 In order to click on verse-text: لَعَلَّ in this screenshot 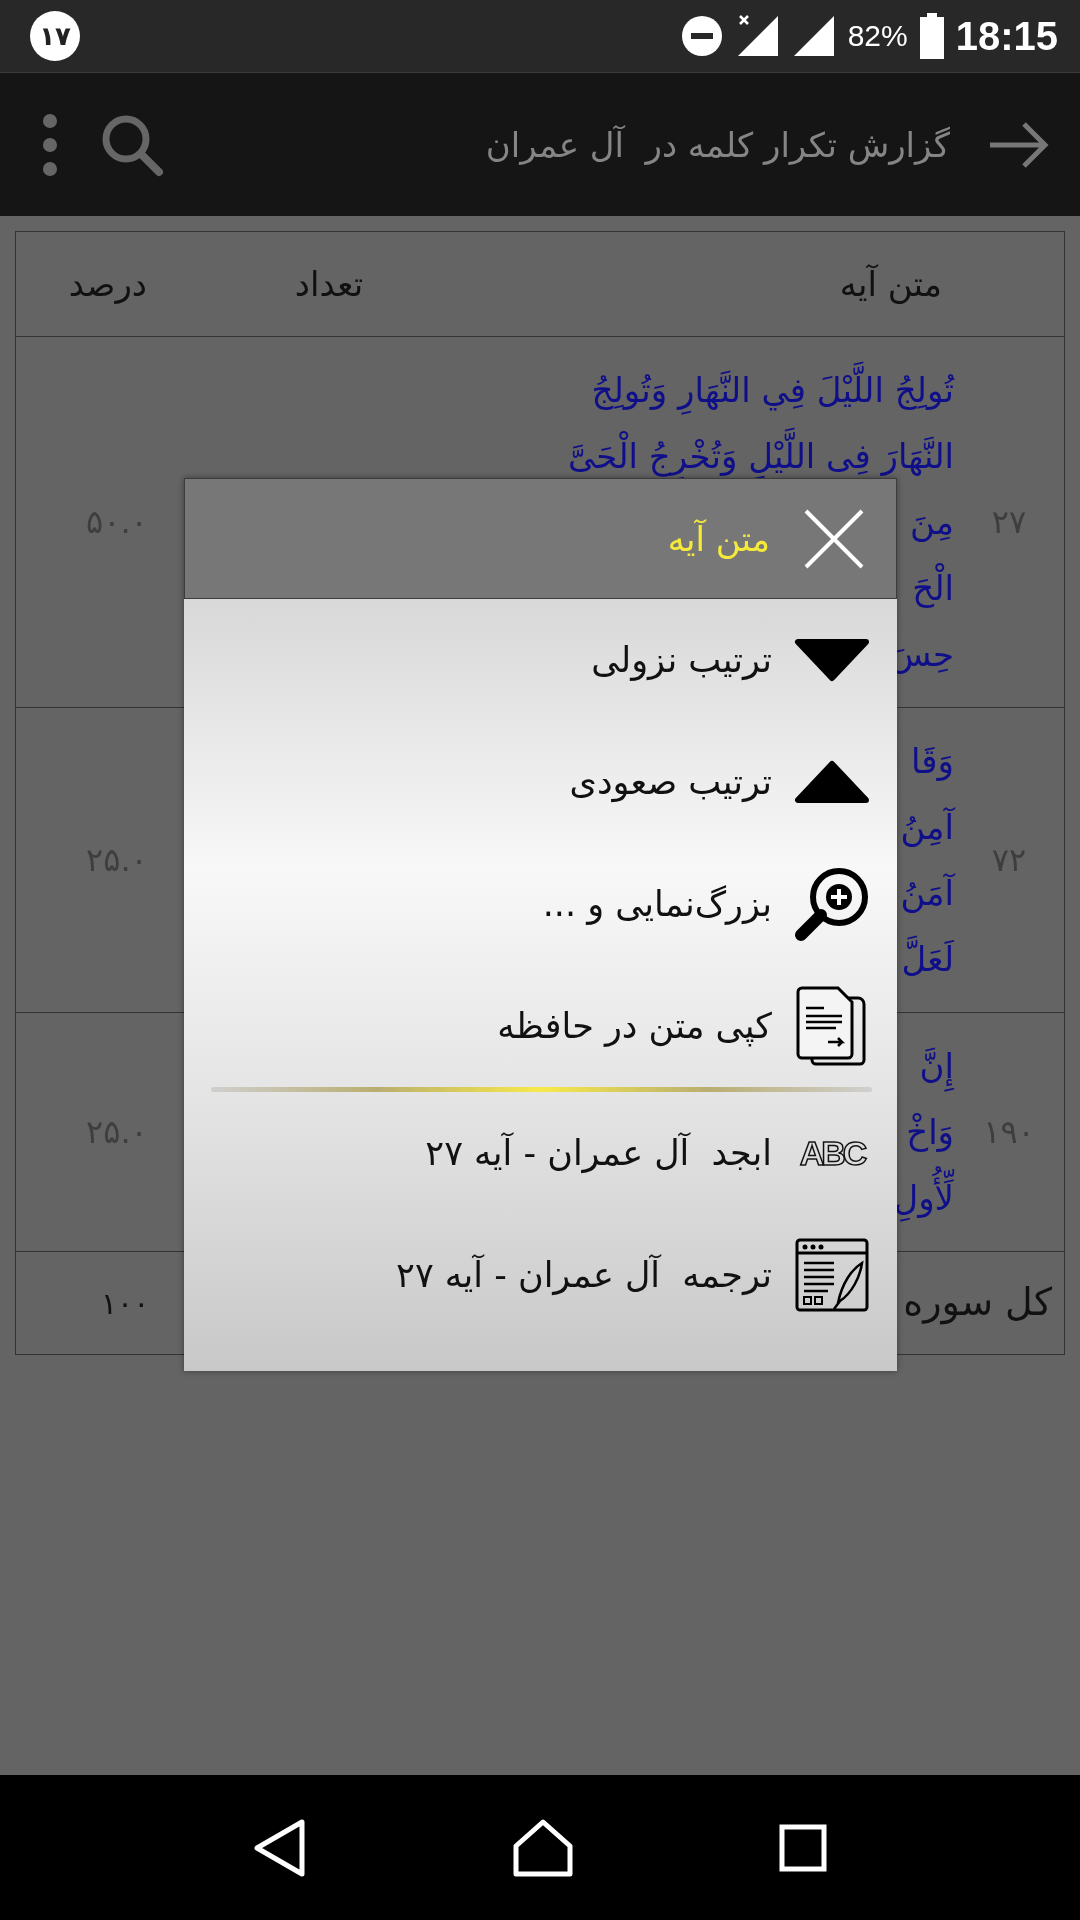, I will do `click(927, 959)`.